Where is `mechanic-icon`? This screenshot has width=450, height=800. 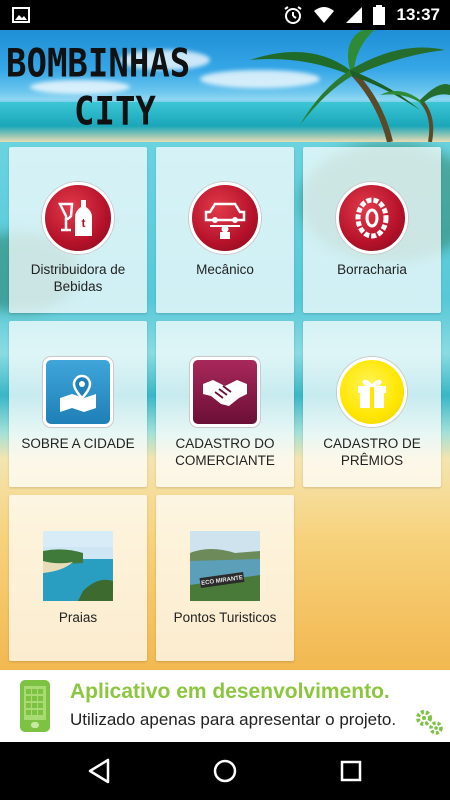 mechanic-icon is located at coordinates (225, 218).